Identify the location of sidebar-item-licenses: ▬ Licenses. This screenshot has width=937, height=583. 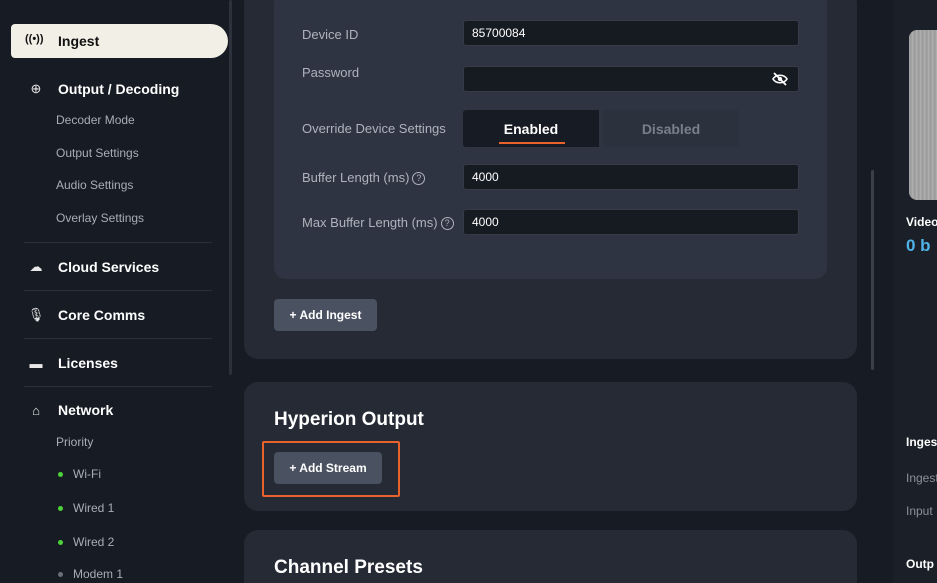
(118, 363).